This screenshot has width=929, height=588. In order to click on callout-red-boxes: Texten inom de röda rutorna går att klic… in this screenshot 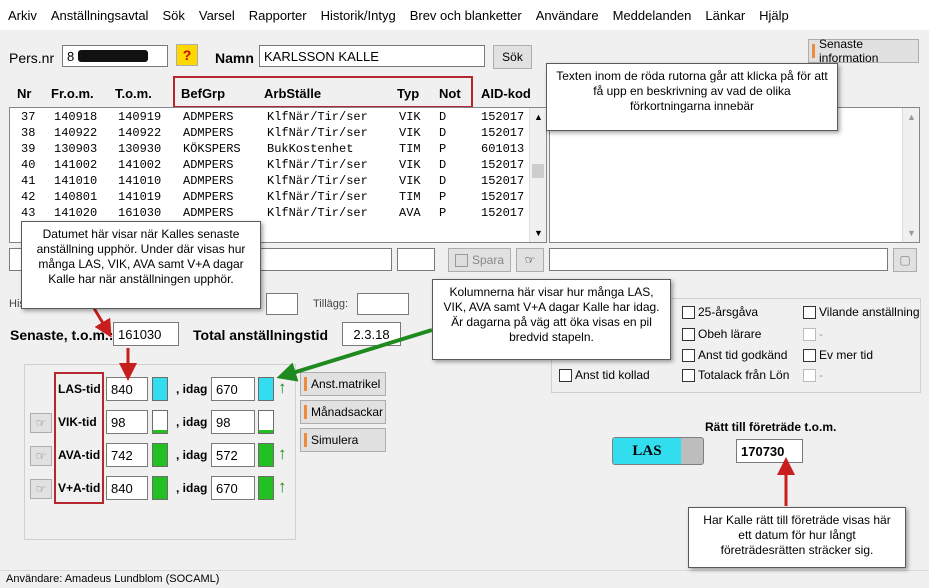, I will do `click(692, 97)`.